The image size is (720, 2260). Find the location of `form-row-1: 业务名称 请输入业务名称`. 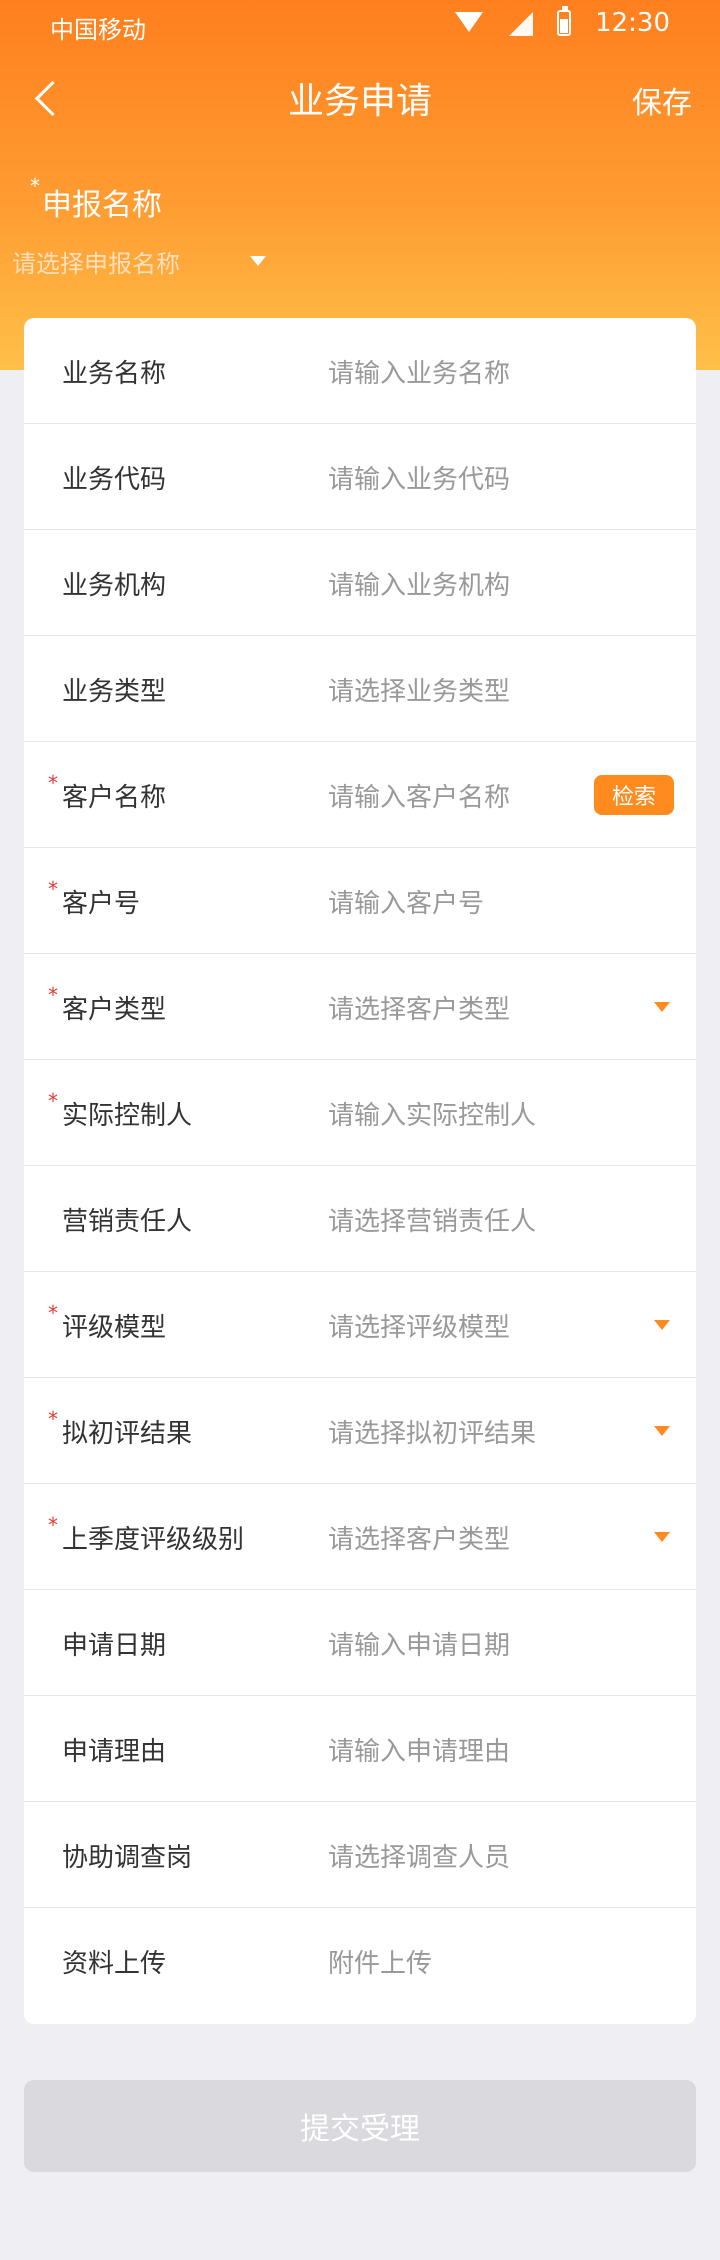

form-row-1: 业务名称 请输入业务名称 is located at coordinates (360, 371).